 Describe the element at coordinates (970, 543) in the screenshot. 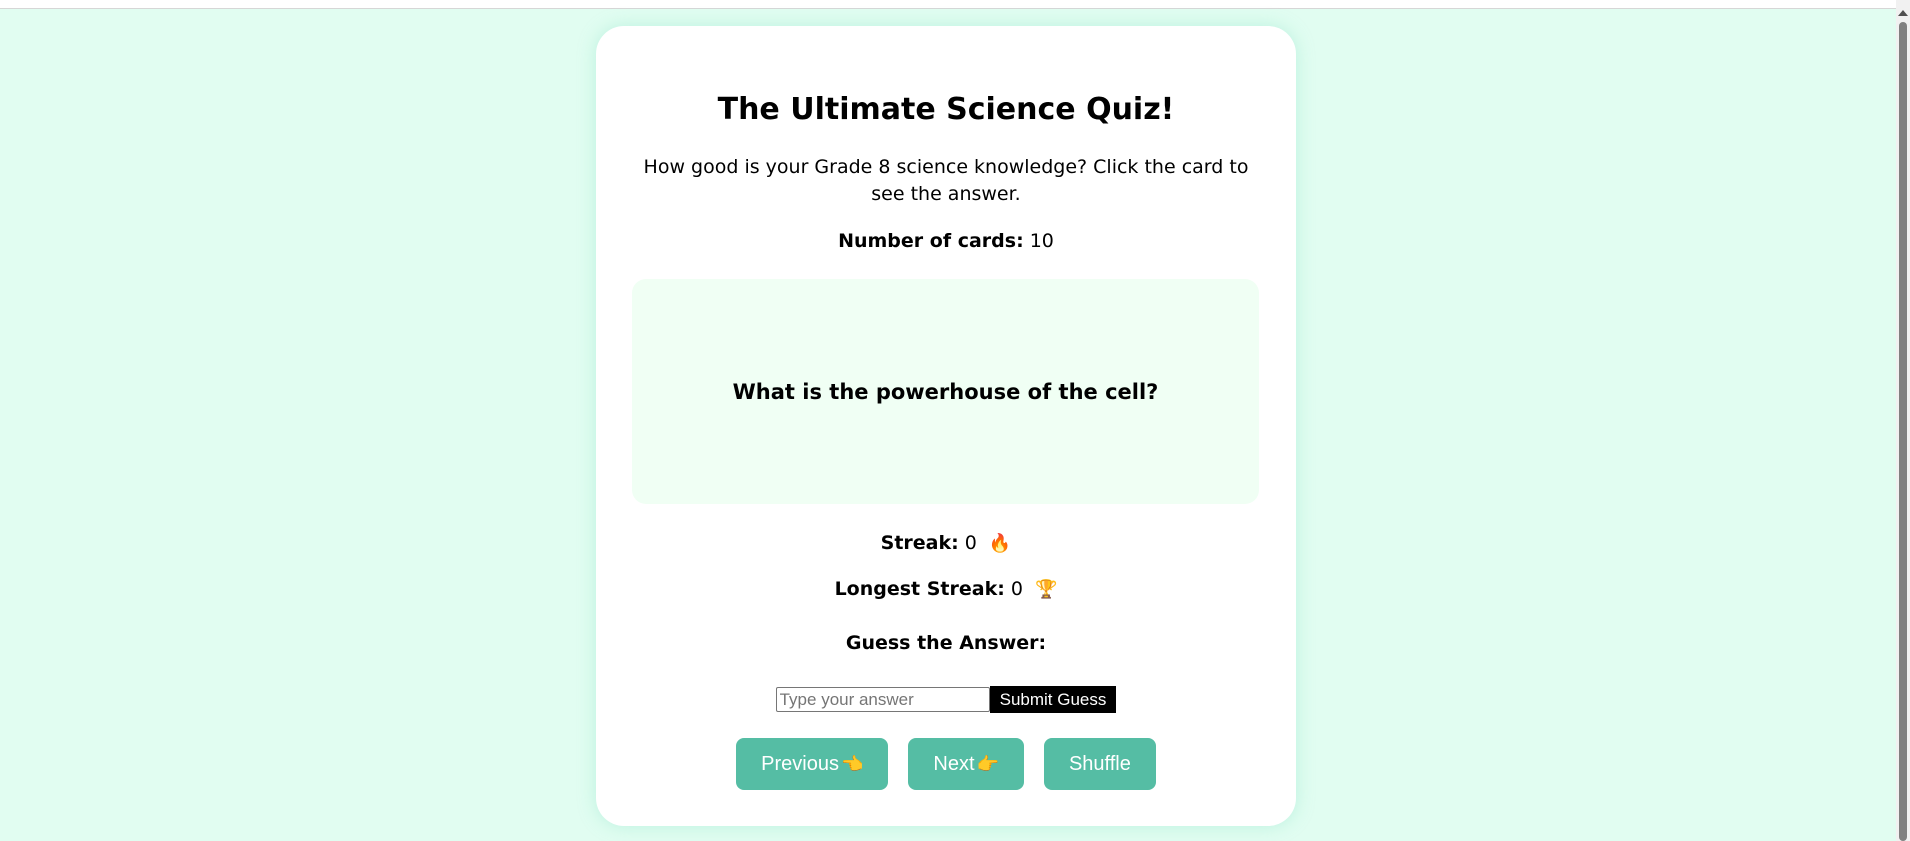

I see `streak-value: 0` at that location.